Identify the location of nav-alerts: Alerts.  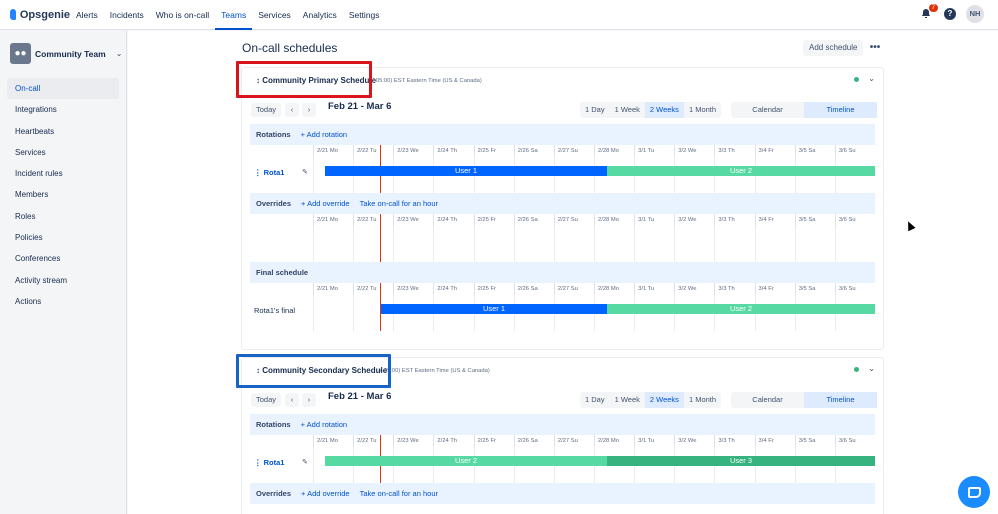
(87, 15).